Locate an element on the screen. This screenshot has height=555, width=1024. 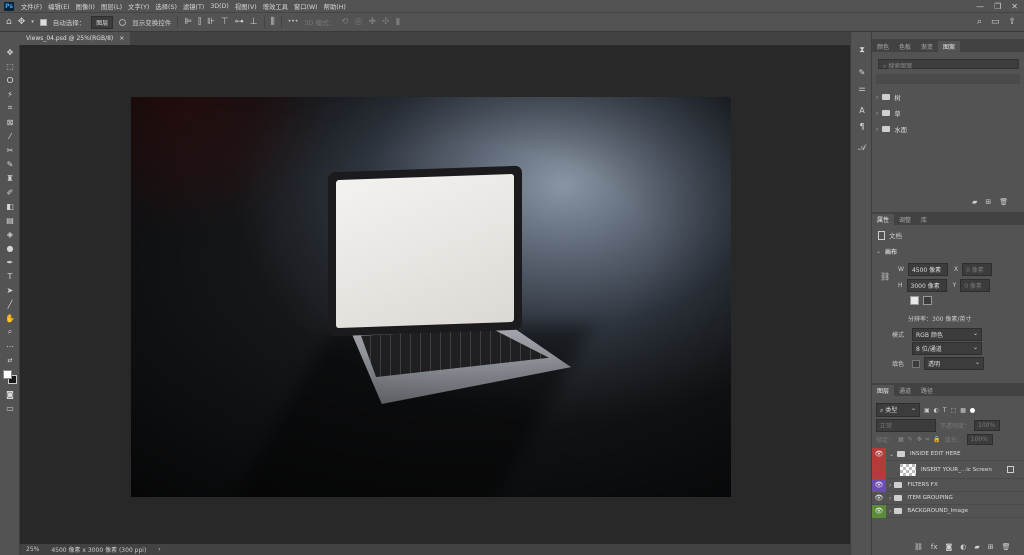
color-swatches-icon is located at coordinates (10, 377).